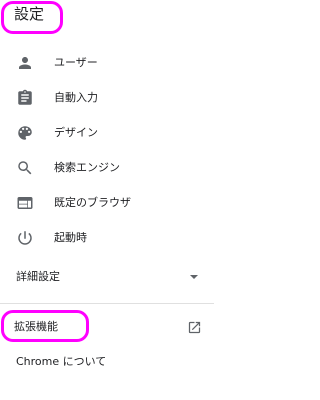 The width and height of the screenshot is (320, 400). Describe the element at coordinates (107, 303) in the screenshot. I see `divider` at that location.